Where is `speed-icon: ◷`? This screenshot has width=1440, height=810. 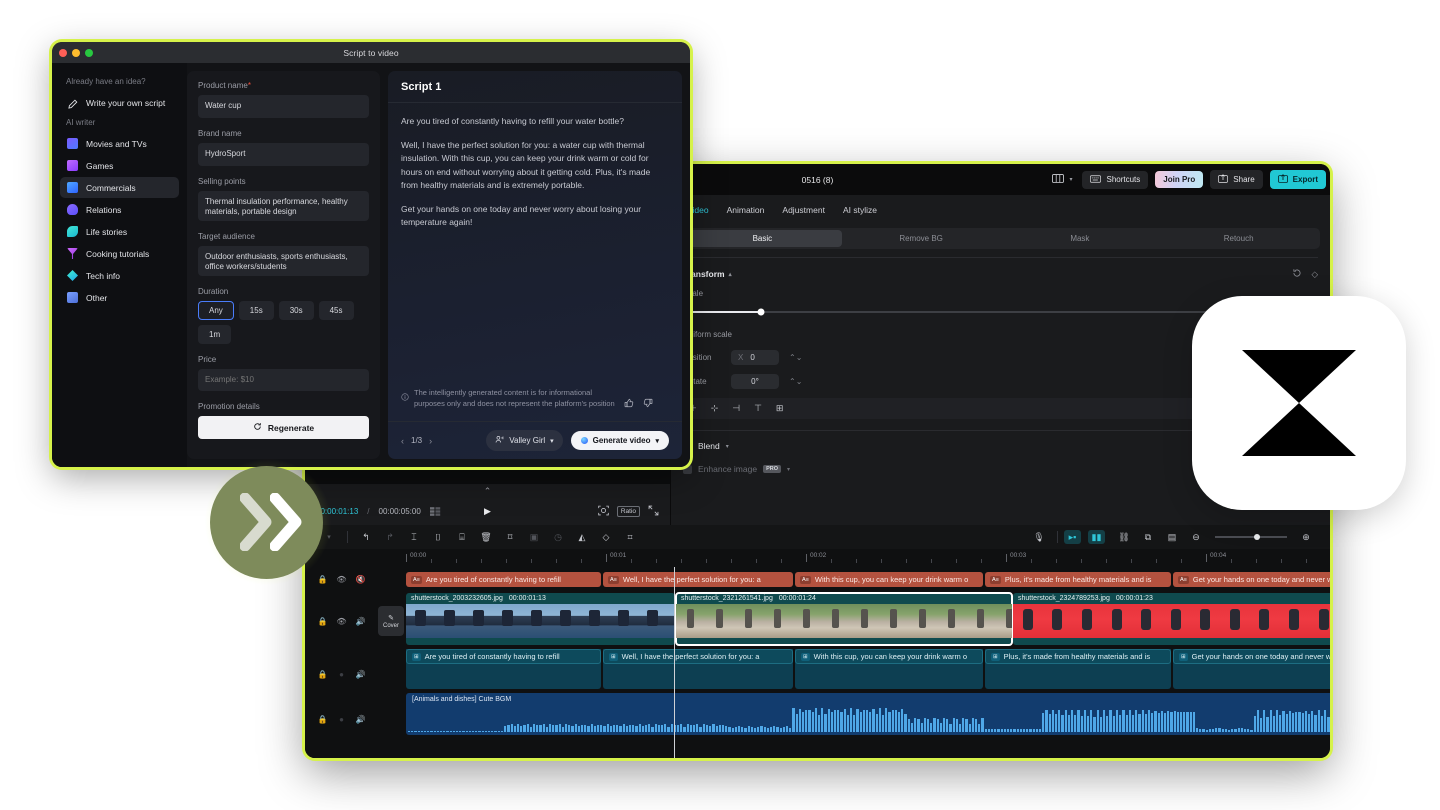 speed-icon: ◷ is located at coordinates (558, 537).